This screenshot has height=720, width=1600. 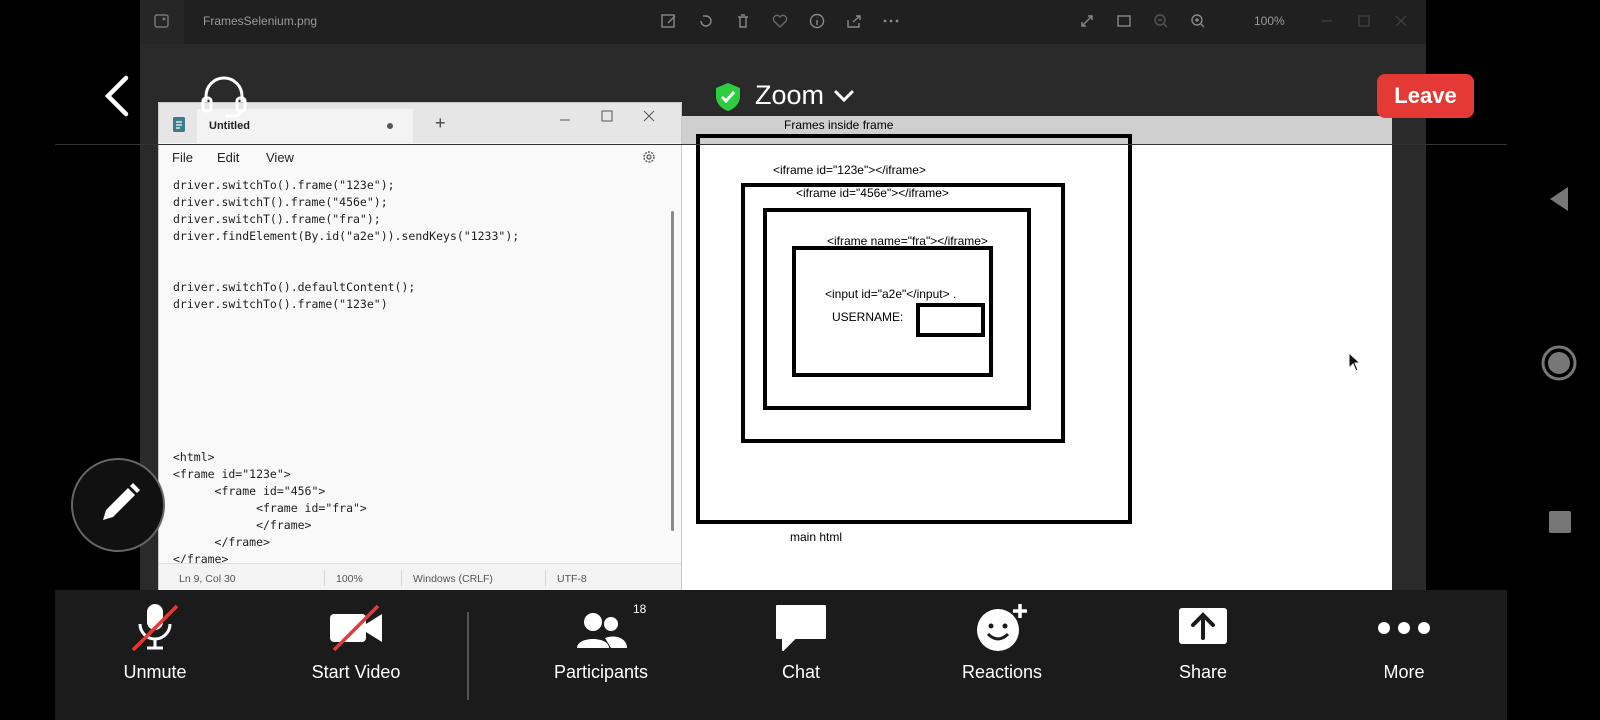 What do you see at coordinates (743, 21) in the screenshot?
I see `delete-icon` at bounding box center [743, 21].